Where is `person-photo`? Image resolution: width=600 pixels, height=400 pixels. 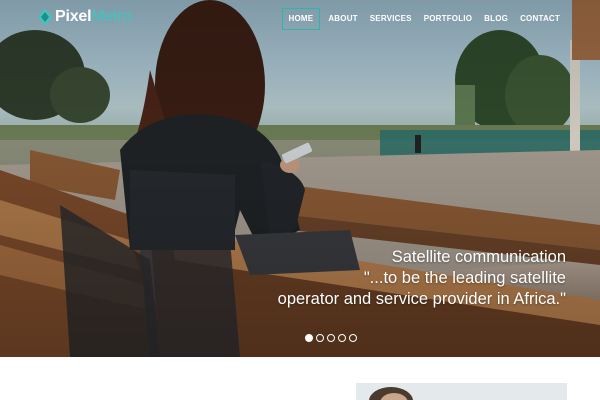
person-photo is located at coordinates (461, 391).